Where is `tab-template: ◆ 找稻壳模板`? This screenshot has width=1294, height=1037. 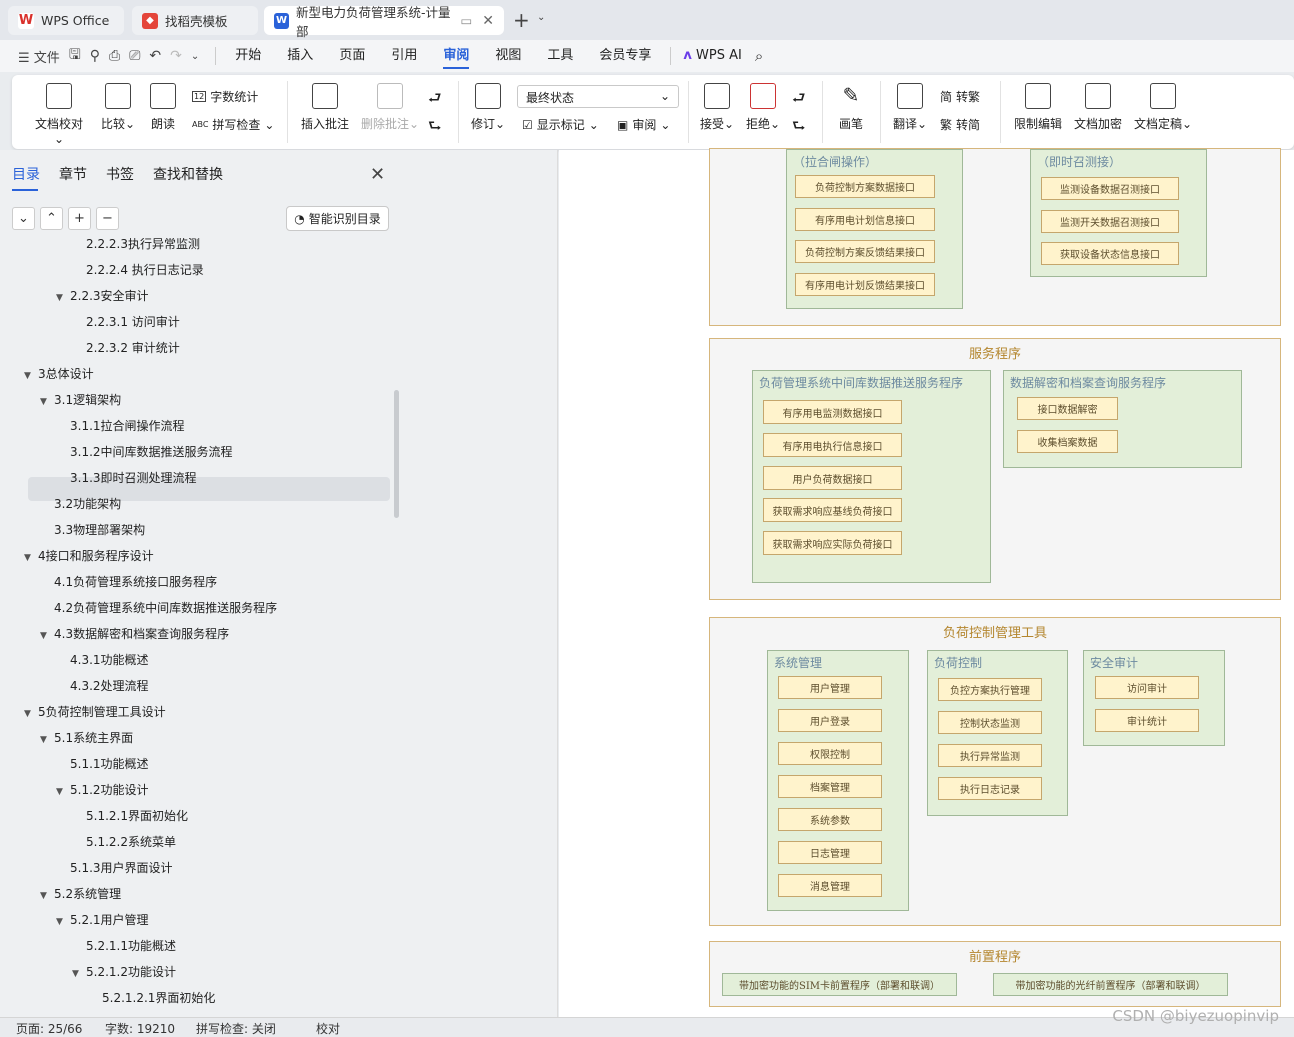 tab-template: ◆ 找稻壳模板 is located at coordinates (195, 20).